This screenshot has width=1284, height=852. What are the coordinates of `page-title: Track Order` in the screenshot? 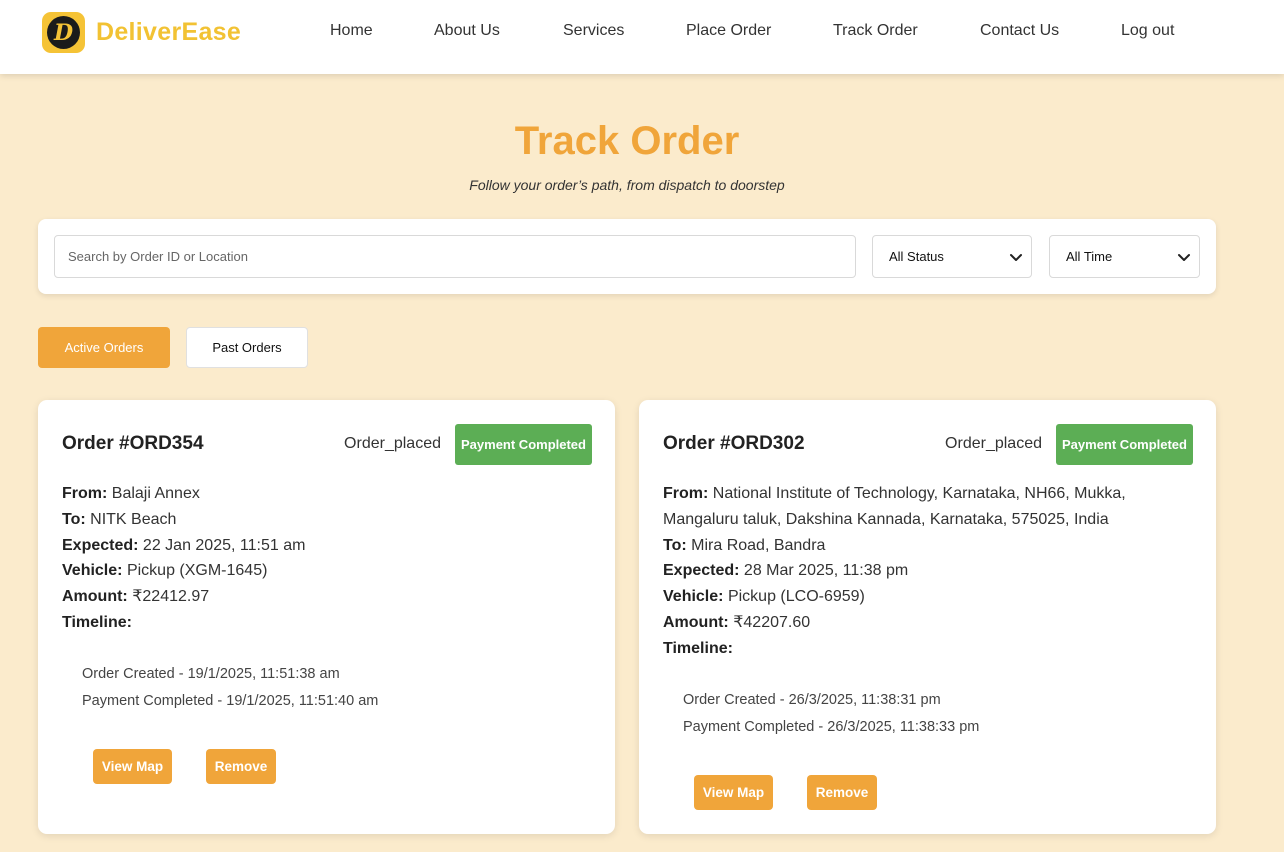 It's located at (627, 141).